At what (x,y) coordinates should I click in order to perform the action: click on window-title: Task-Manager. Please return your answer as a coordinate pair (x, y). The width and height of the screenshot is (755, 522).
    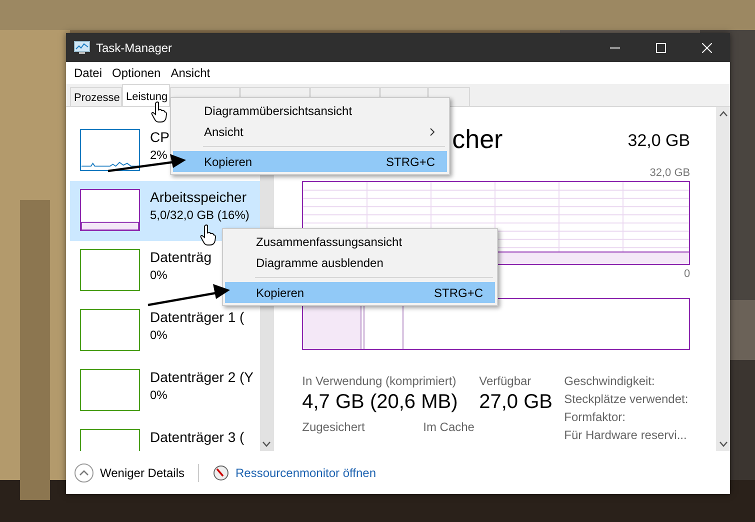
    Looking at the image, I should click on (135, 47).